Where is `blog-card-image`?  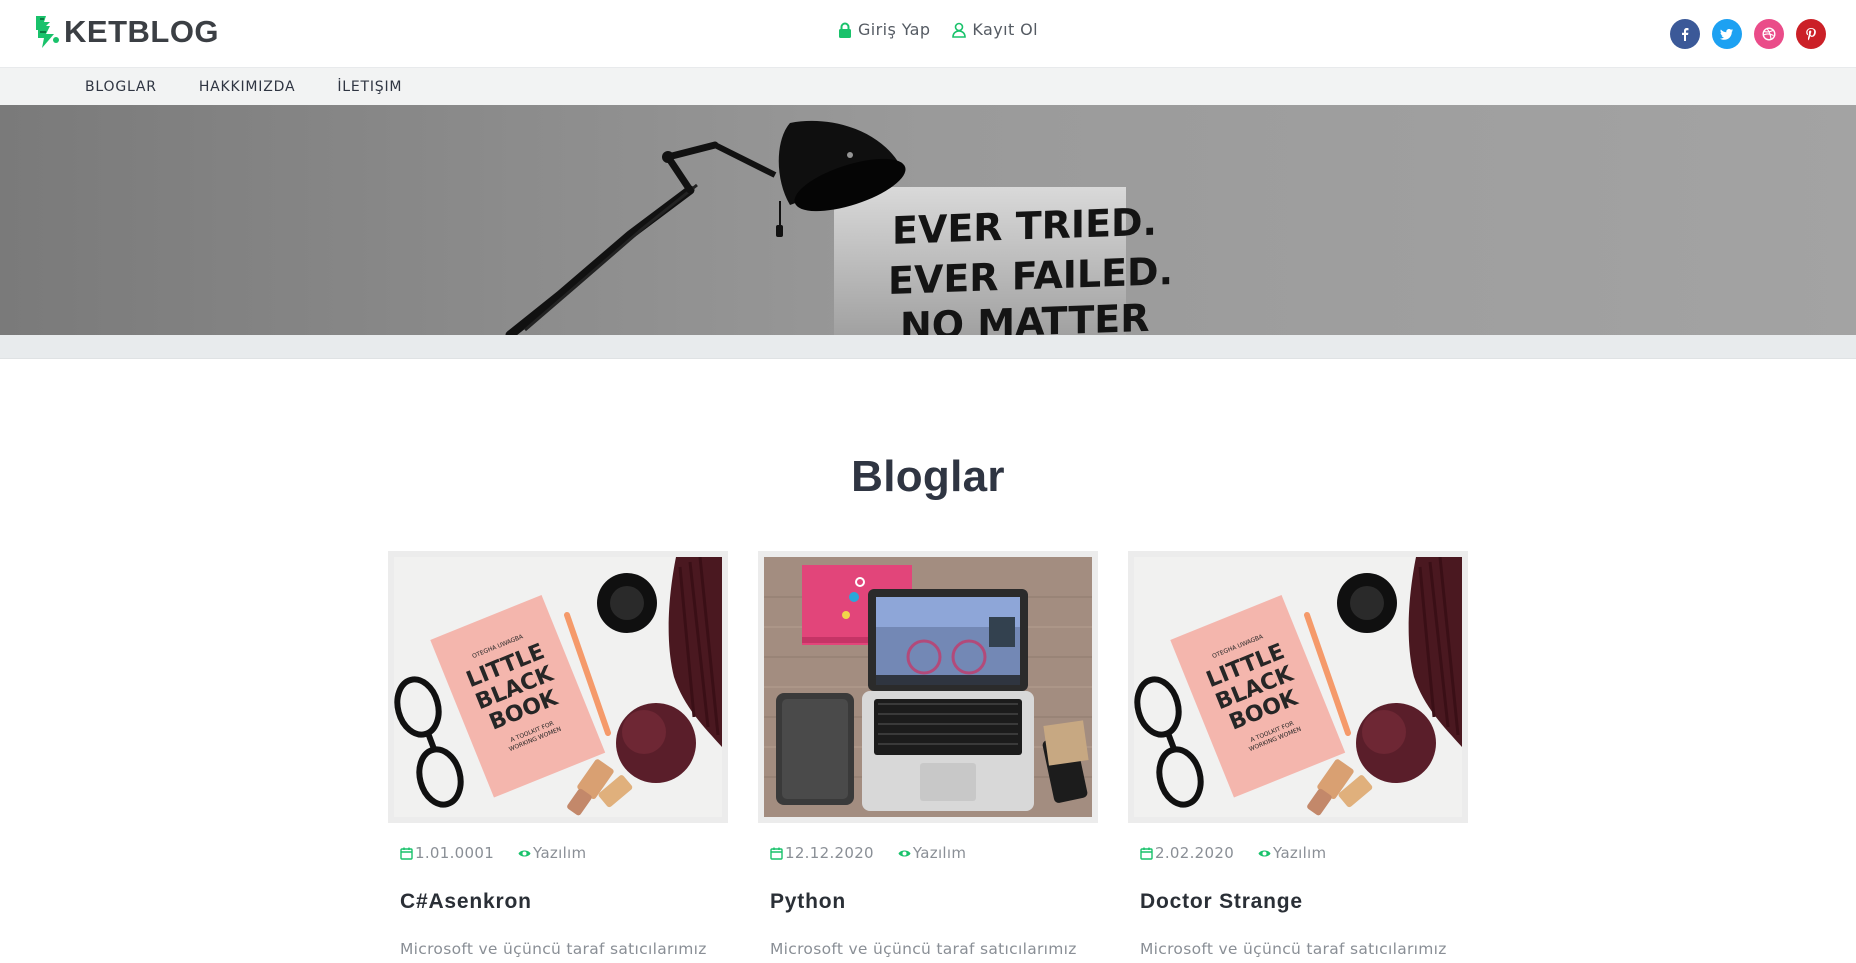
blog-card-image is located at coordinates (928, 687).